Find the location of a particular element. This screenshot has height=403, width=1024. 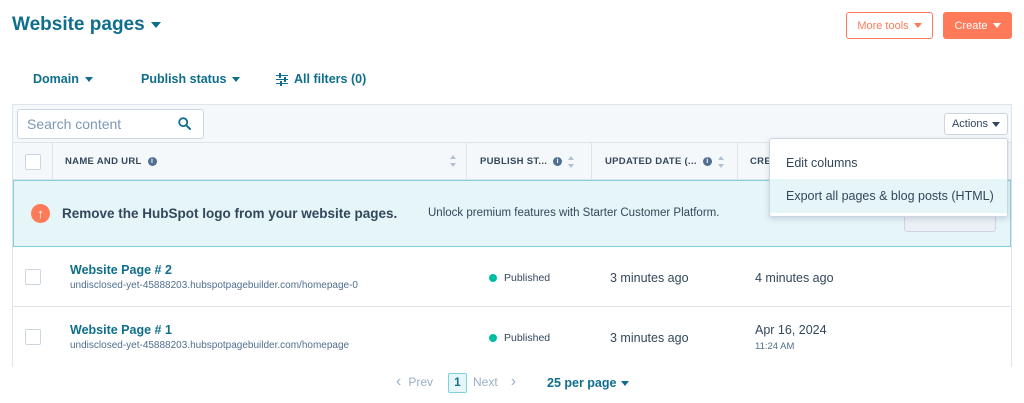

column-created-label: CRE is located at coordinates (760, 161).